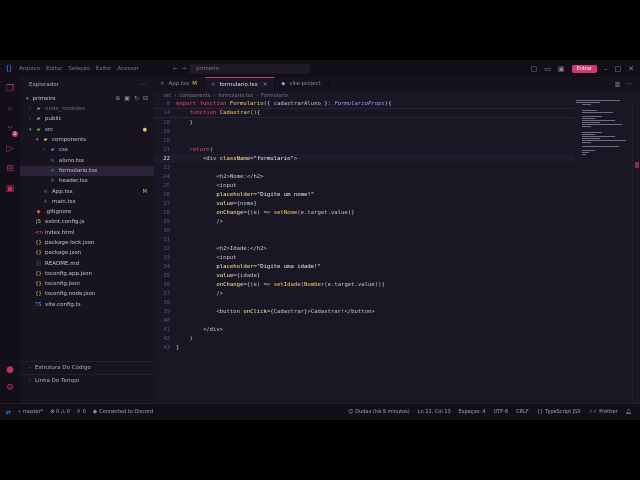  What do you see at coordinates (618, 69) in the screenshot?
I see `maximize-icon: □` at bounding box center [618, 69].